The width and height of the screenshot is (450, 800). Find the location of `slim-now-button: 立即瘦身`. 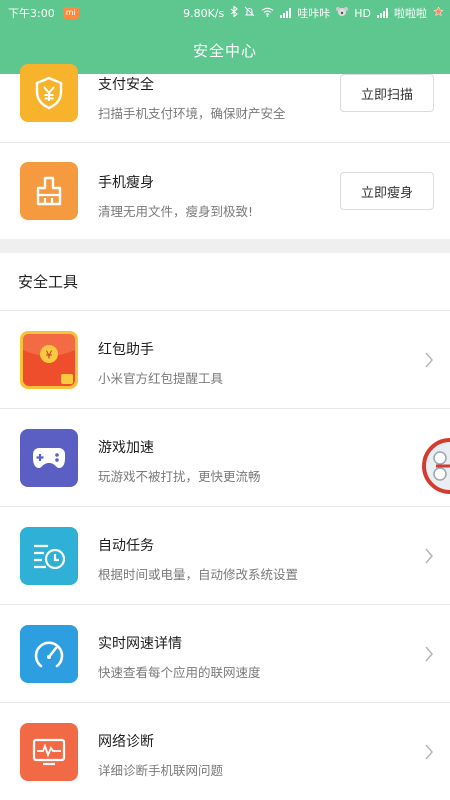

slim-now-button: 立即瘦身 is located at coordinates (387, 191).